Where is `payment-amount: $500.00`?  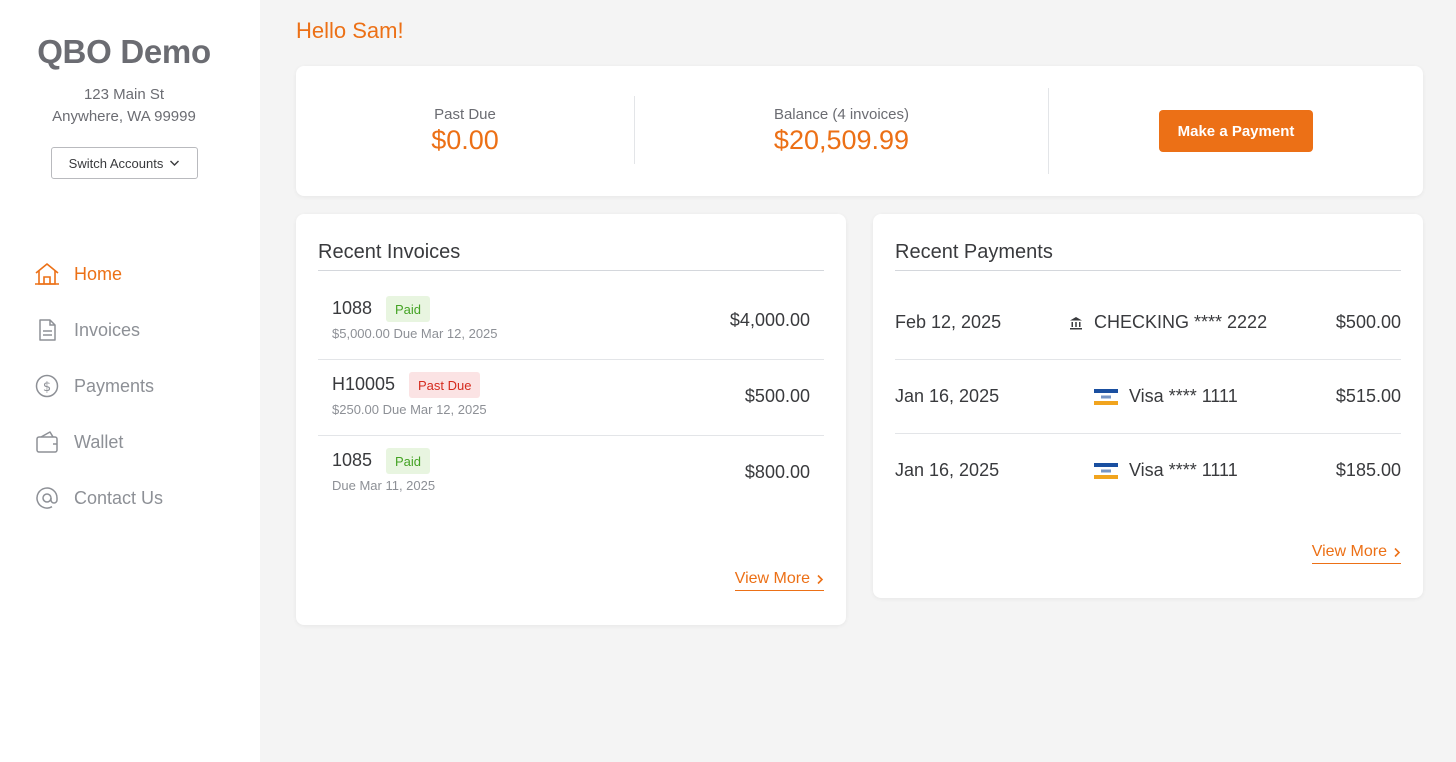 payment-amount: $500.00 is located at coordinates (1368, 322).